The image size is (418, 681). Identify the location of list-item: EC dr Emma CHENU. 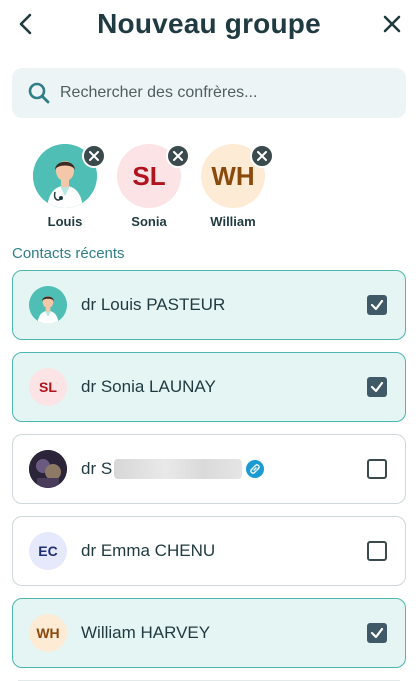
(209, 551).